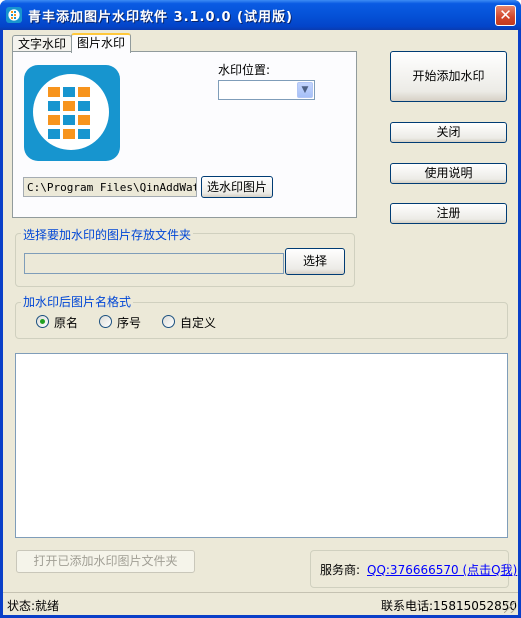 This screenshot has height=618, width=521. What do you see at coordinates (448, 132) in the screenshot?
I see `close-button: 关闭` at bounding box center [448, 132].